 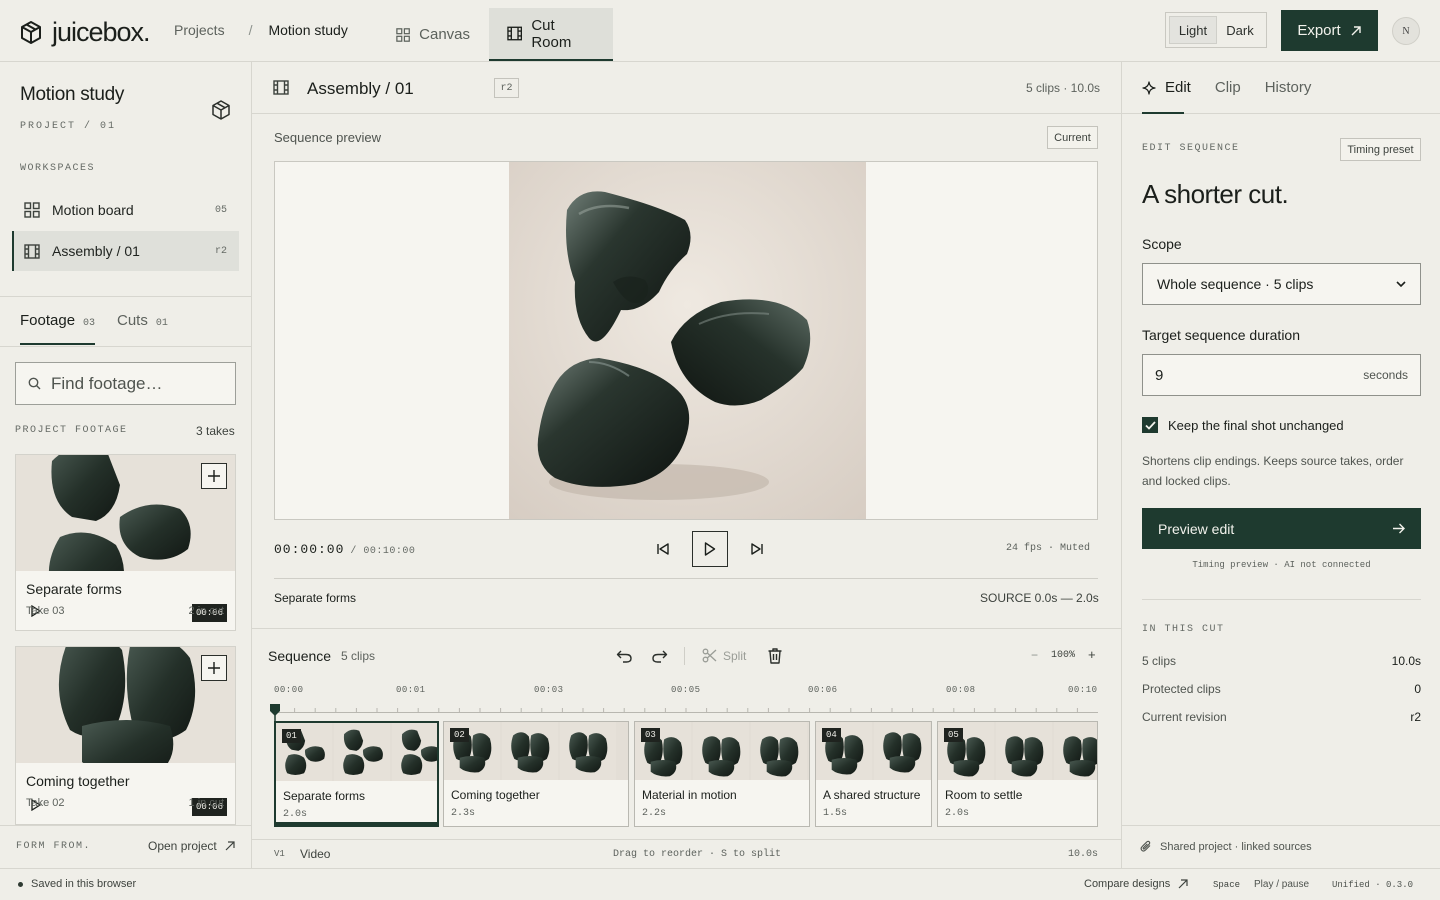 What do you see at coordinates (1373, 885) in the screenshot?
I see `version-label: Unified · 0.3.0` at bounding box center [1373, 885].